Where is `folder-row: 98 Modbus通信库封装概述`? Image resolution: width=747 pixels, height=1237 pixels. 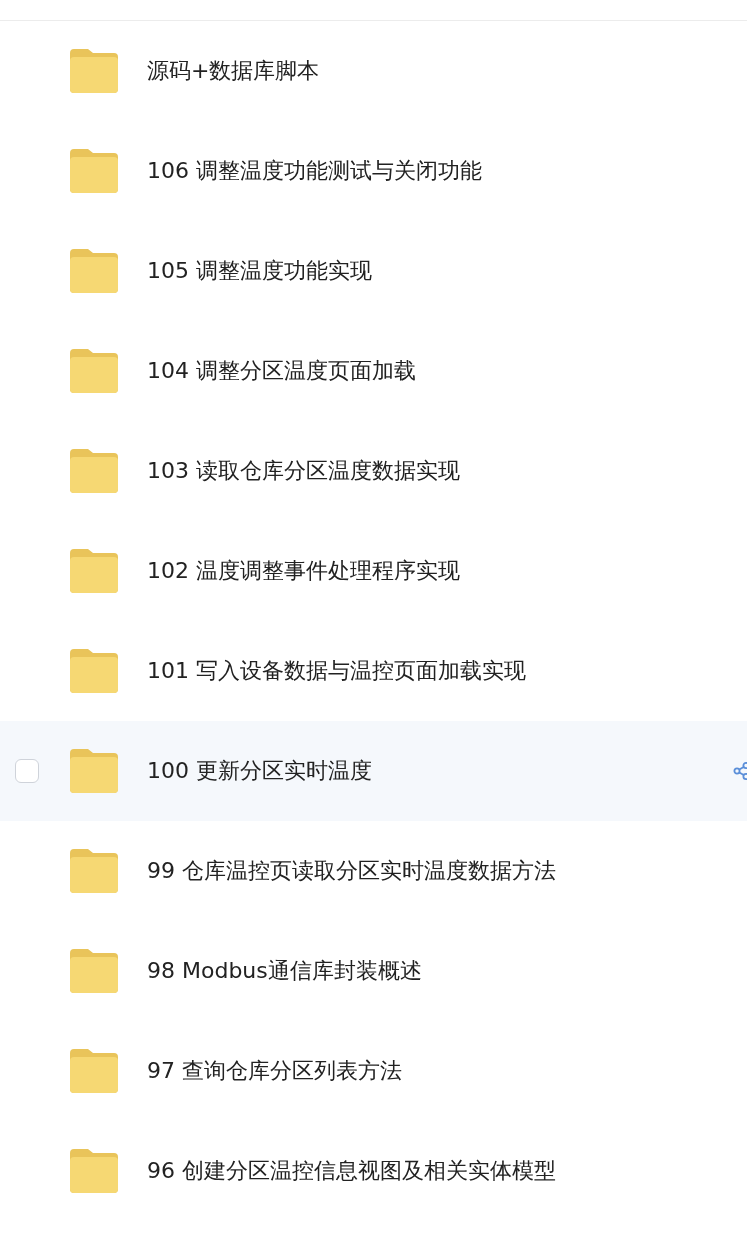
folder-row: 98 Modbus通信库封装概述 is located at coordinates (373, 971).